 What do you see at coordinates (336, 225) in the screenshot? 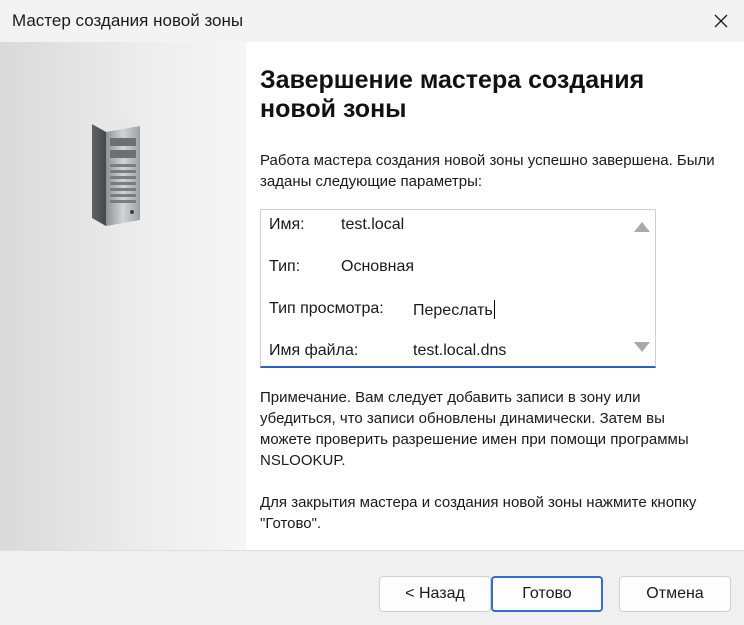
I see `param-row-name: Имя: test.local` at bounding box center [336, 225].